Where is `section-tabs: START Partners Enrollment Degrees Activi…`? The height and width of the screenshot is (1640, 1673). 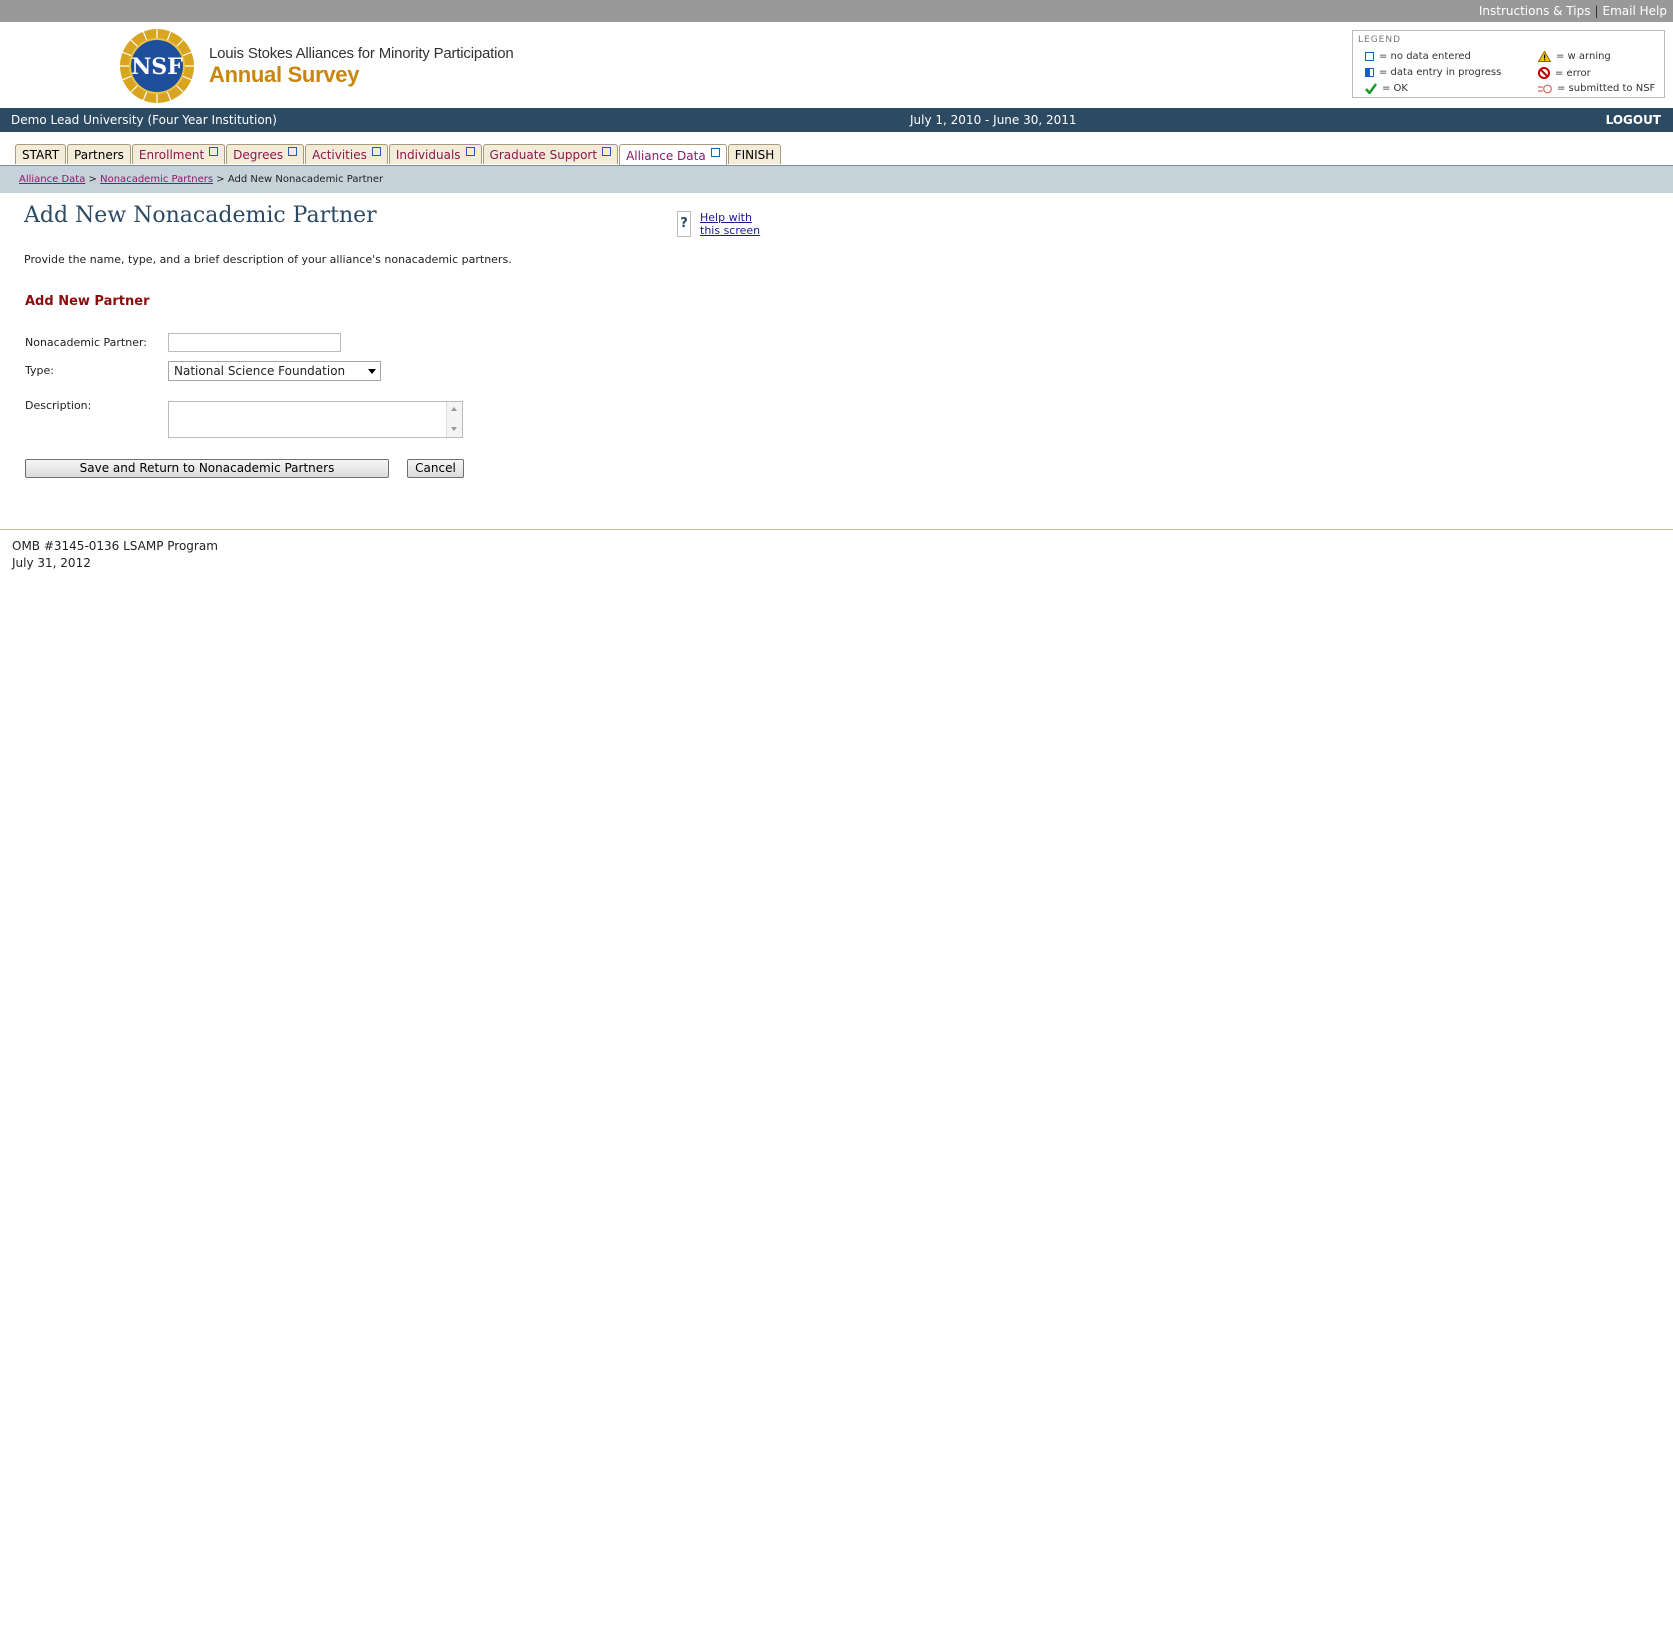 section-tabs: START Partners Enrollment Degrees Activi… is located at coordinates (398, 155).